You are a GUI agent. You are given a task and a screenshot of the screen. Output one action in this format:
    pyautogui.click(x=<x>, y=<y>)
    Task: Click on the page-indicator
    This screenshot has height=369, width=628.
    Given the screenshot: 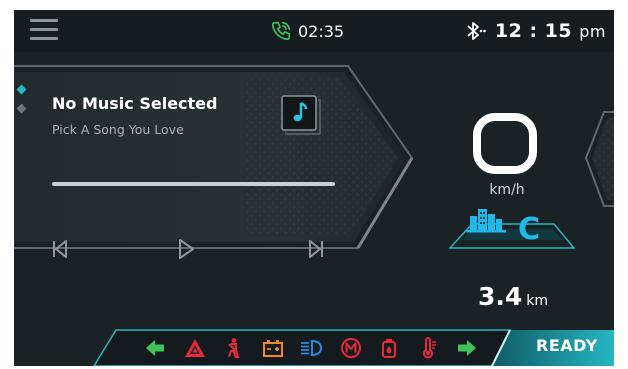 What is the action you would take?
    pyautogui.click(x=21, y=104)
    